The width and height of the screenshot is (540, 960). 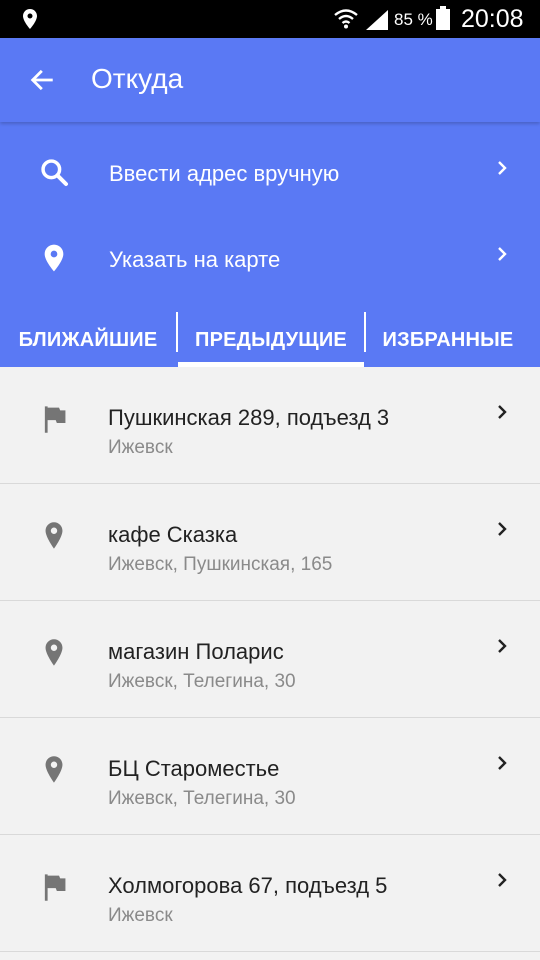 I want to click on page-title: Откуда, so click(x=137, y=78).